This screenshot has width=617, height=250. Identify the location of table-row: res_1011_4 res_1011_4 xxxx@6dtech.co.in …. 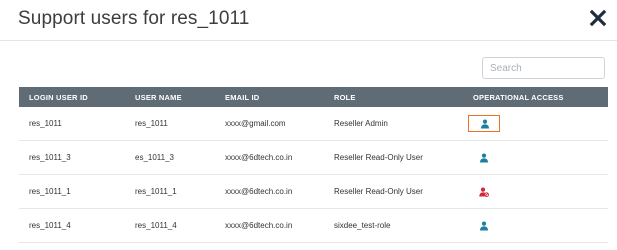
(313, 225).